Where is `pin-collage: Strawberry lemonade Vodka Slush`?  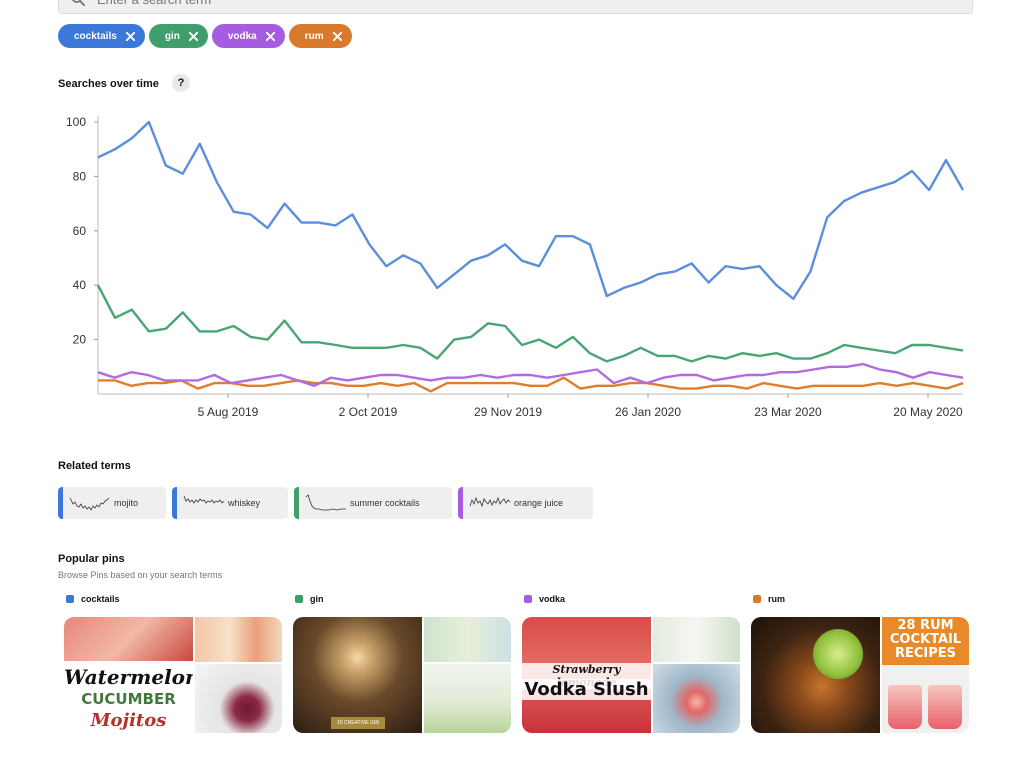
pin-collage: Strawberry lemonade Vodka Slush is located at coordinates (631, 675).